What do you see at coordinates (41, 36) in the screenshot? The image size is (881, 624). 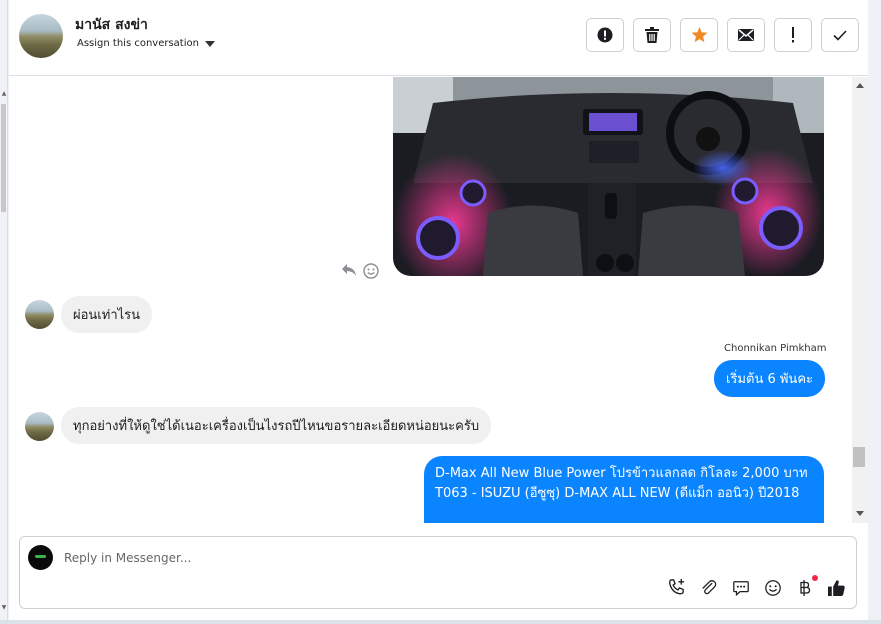 I see `contact-avatar` at bounding box center [41, 36].